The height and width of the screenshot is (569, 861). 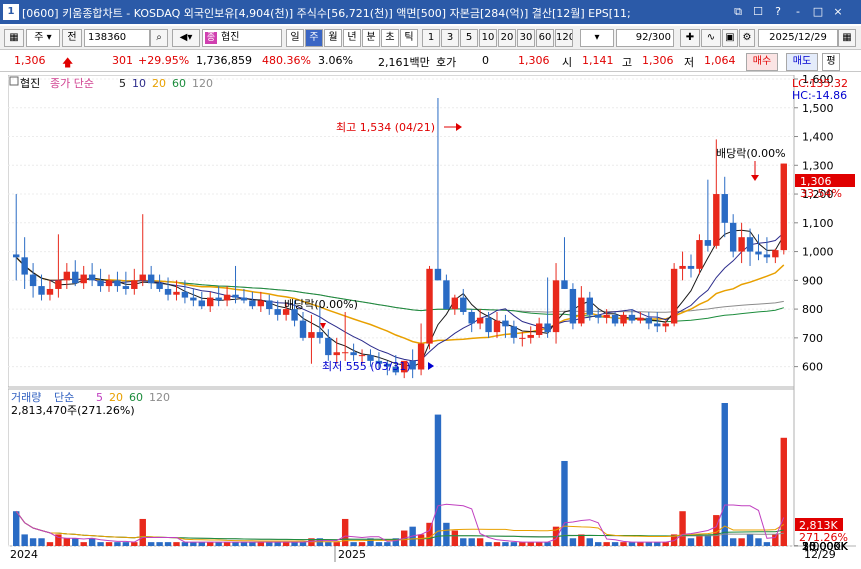 I want to click on date-field: 2025/12/29, so click(x=798, y=38).